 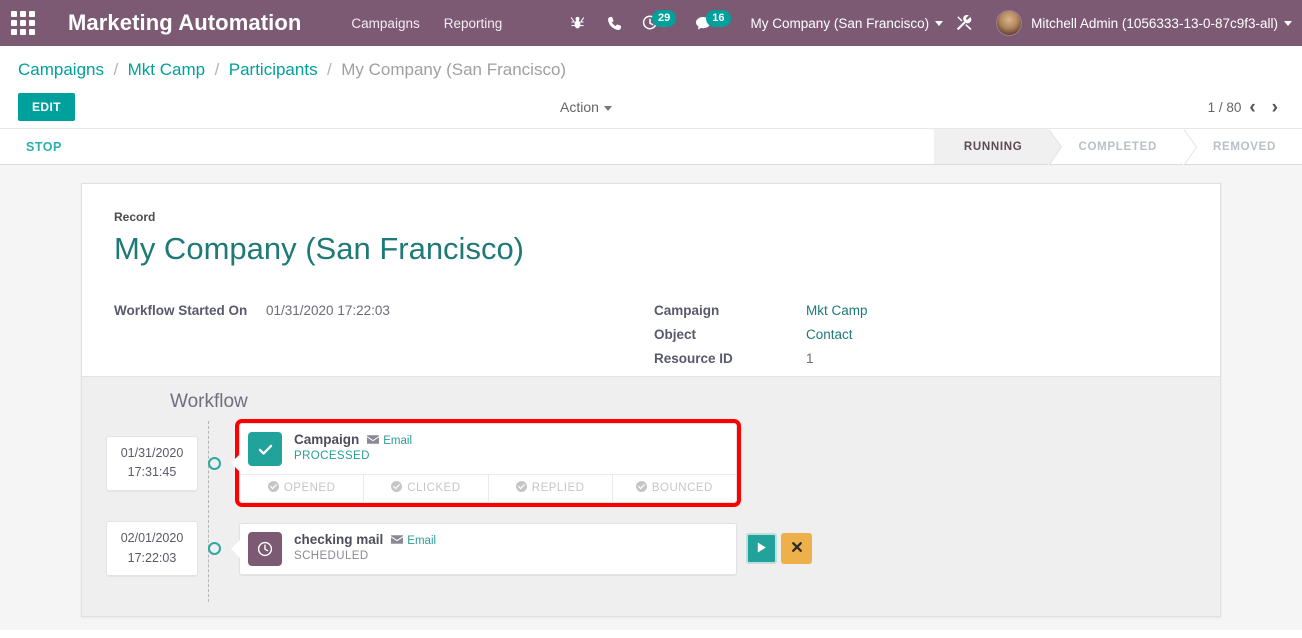 I want to click on workflow-card-head: checking mail Email SCHEDULED, so click(x=488, y=549).